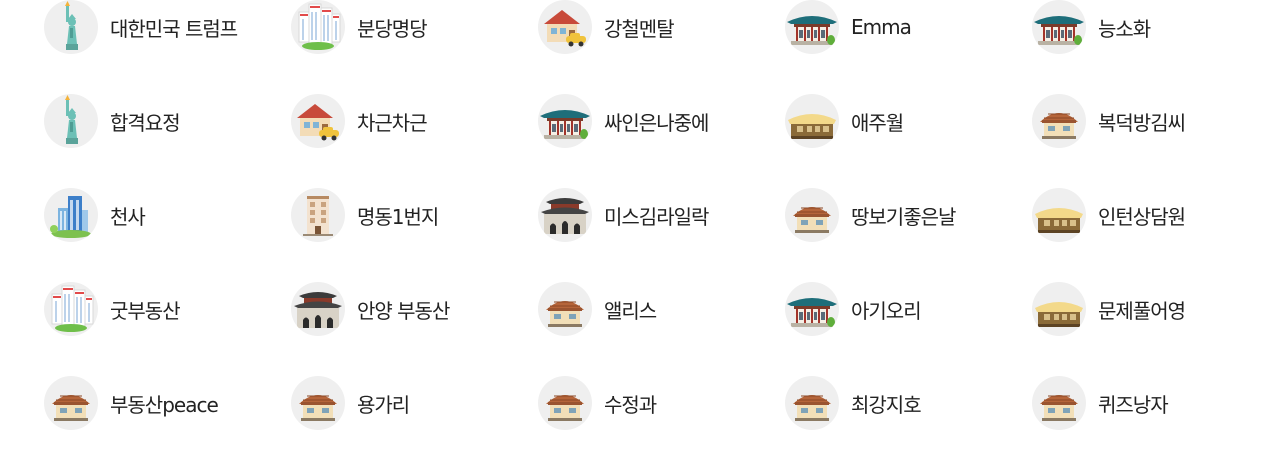  I want to click on user-name: 문제풀어영, so click(1142, 310).